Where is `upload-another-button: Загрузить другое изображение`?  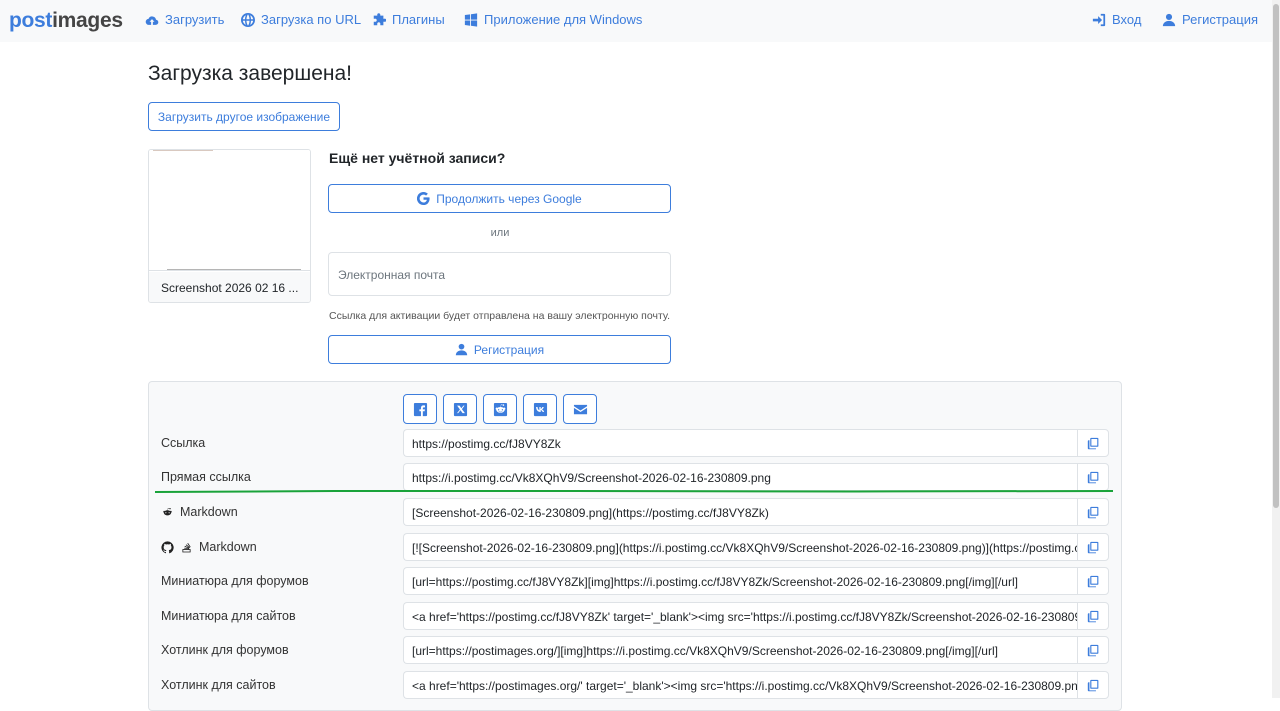 upload-another-button: Загрузить другое изображение is located at coordinates (244, 116).